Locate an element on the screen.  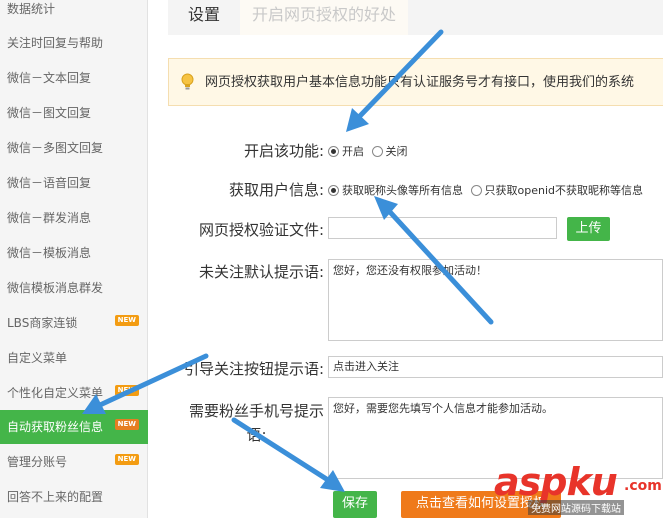
fetch-all-label: 获取昵称头像等所有信息 is located at coordinates (402, 190).